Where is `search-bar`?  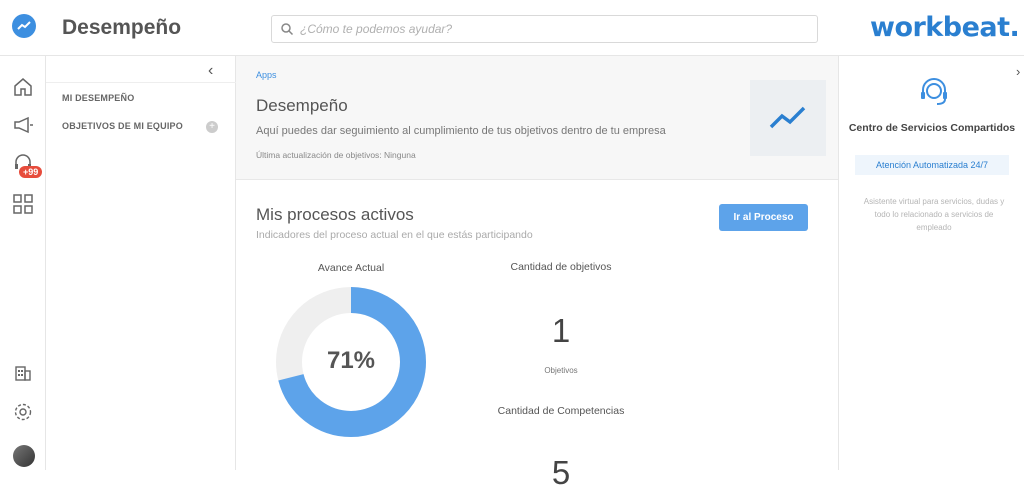
search-bar is located at coordinates (544, 29).